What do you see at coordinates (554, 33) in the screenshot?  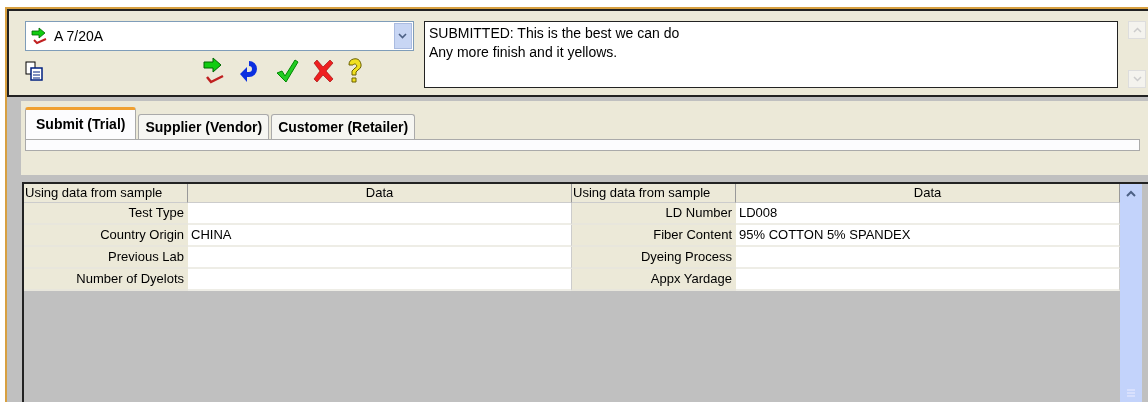 I see `comment-line: SUBMITTED: This is the best we can do` at bounding box center [554, 33].